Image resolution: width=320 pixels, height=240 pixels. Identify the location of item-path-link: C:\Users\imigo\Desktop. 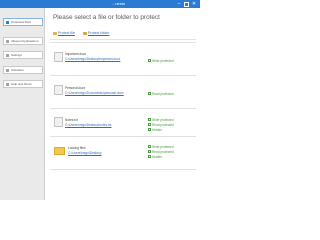
(84, 153).